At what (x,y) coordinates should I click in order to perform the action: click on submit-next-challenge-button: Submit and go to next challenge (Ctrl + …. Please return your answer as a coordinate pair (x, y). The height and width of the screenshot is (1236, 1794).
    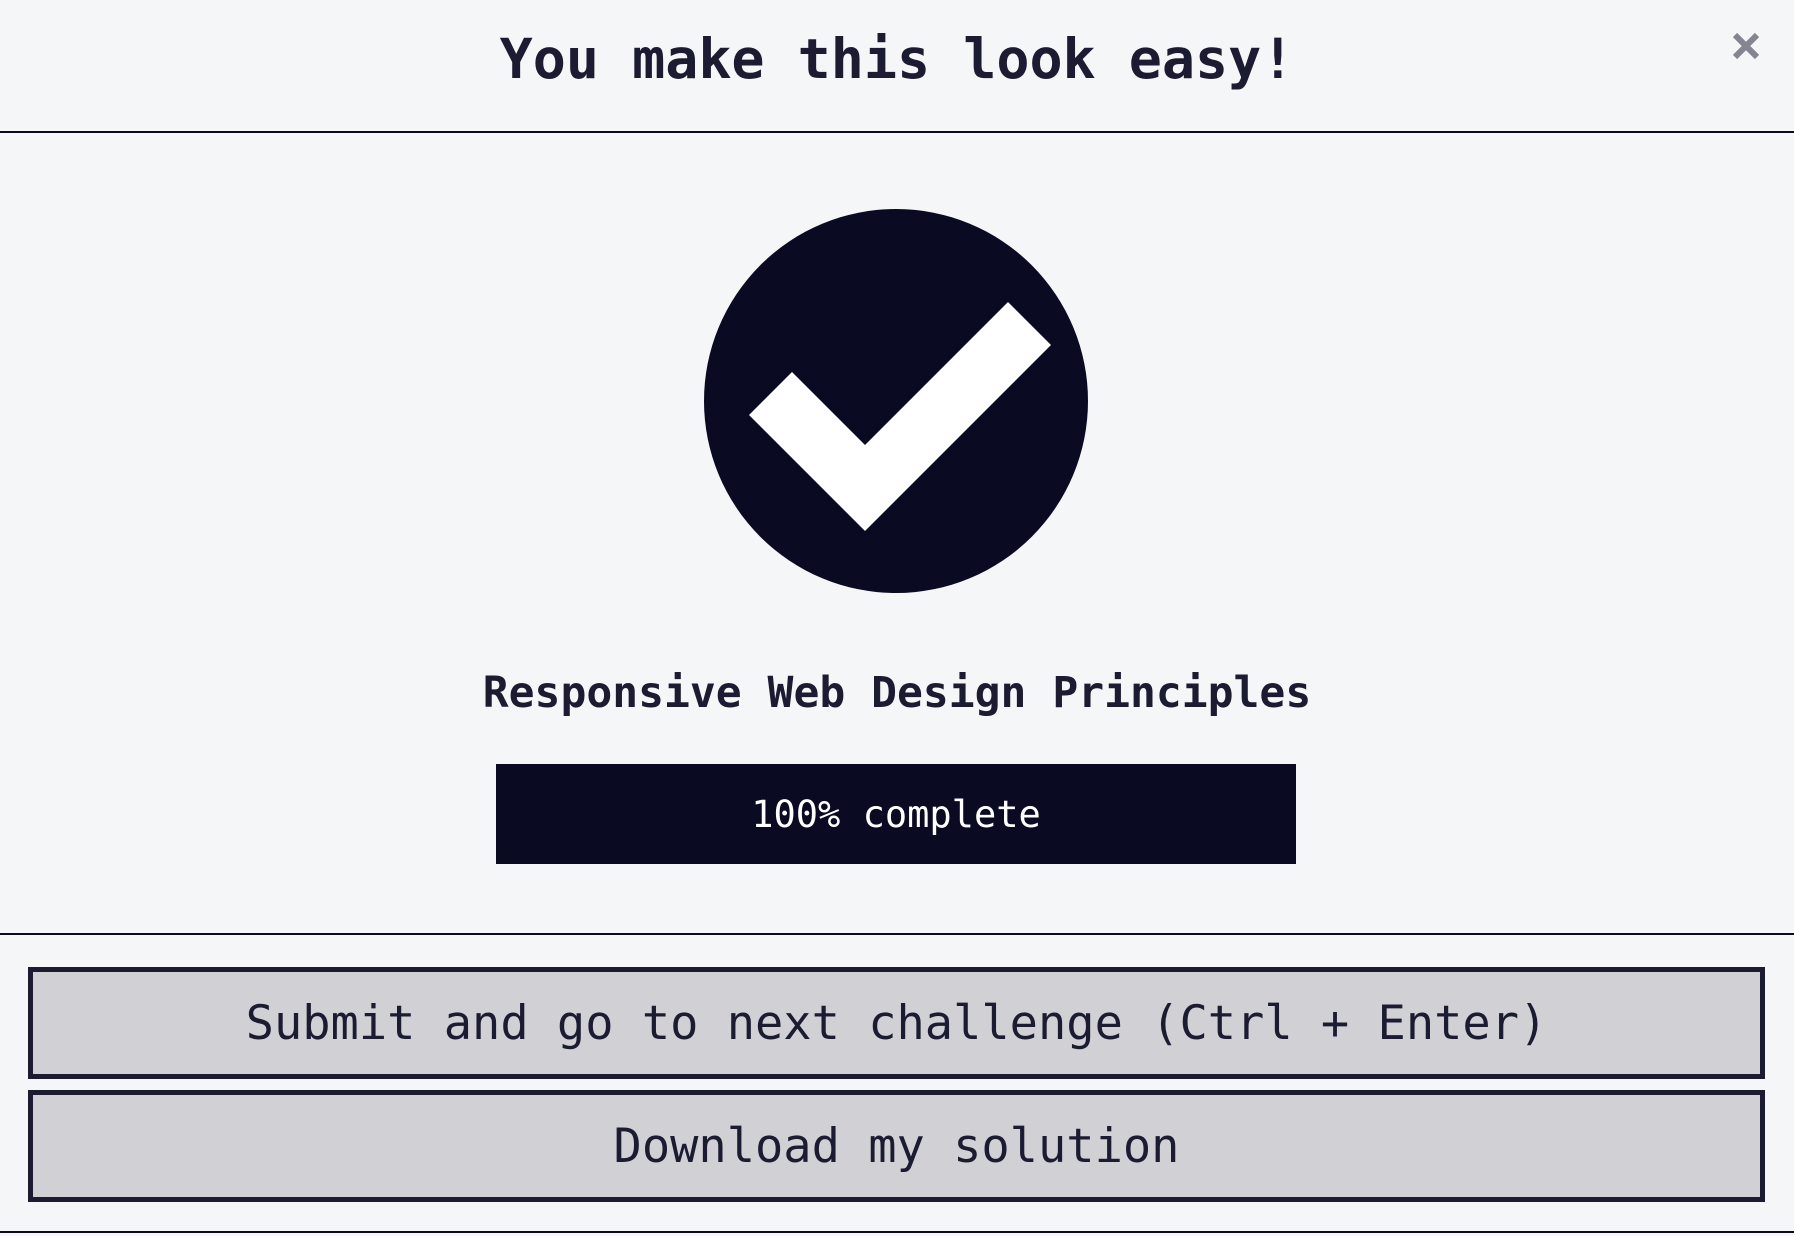
    Looking at the image, I should click on (896, 1023).